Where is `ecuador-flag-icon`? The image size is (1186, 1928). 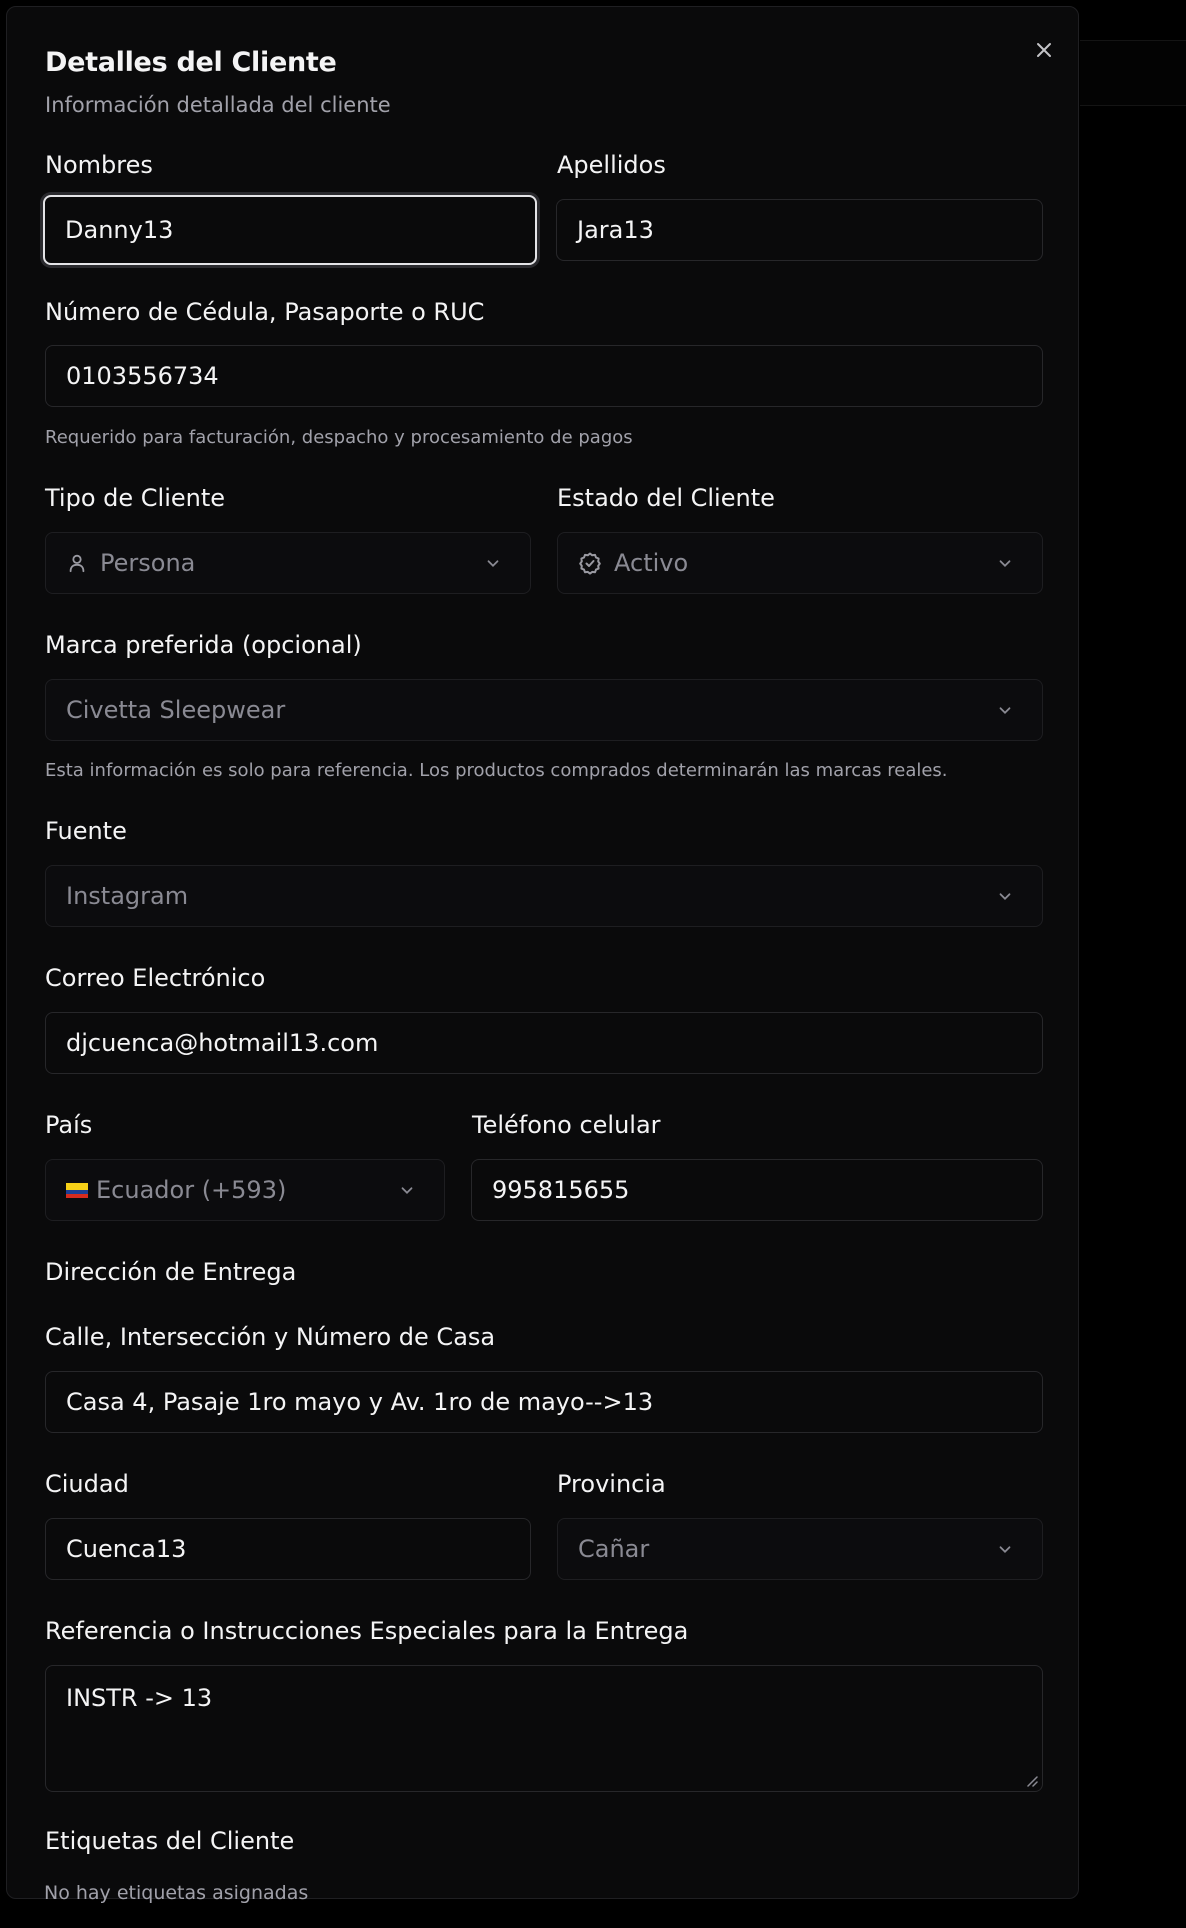 ecuador-flag-icon is located at coordinates (77, 1190).